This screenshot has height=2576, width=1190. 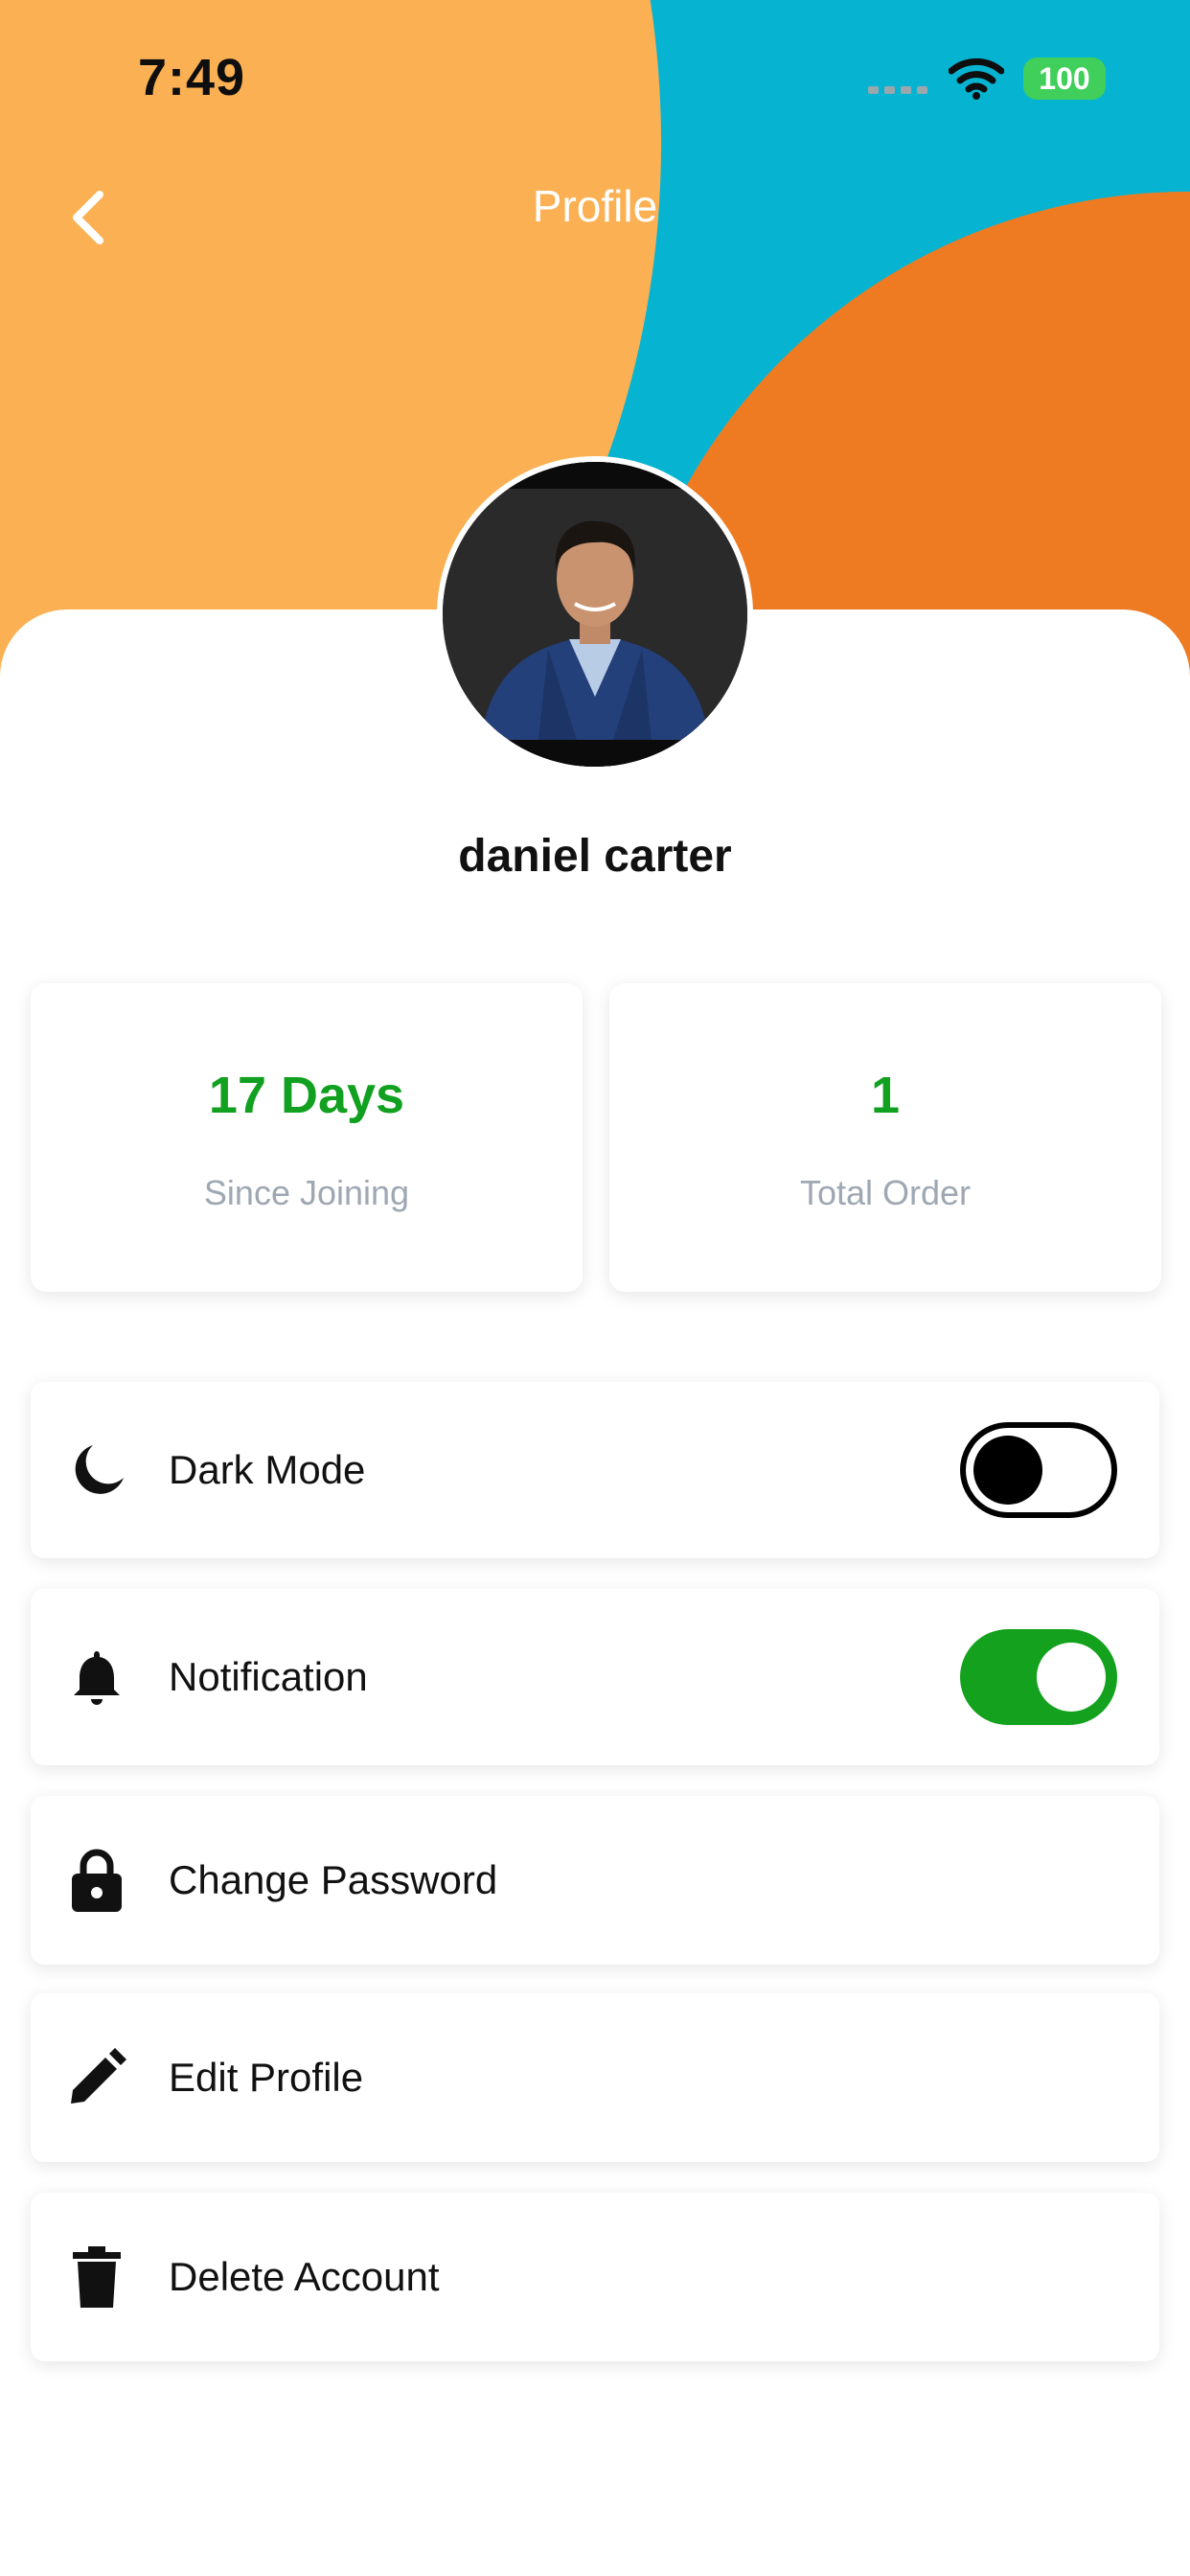 I want to click on user-name: daniel carter, so click(x=595, y=856).